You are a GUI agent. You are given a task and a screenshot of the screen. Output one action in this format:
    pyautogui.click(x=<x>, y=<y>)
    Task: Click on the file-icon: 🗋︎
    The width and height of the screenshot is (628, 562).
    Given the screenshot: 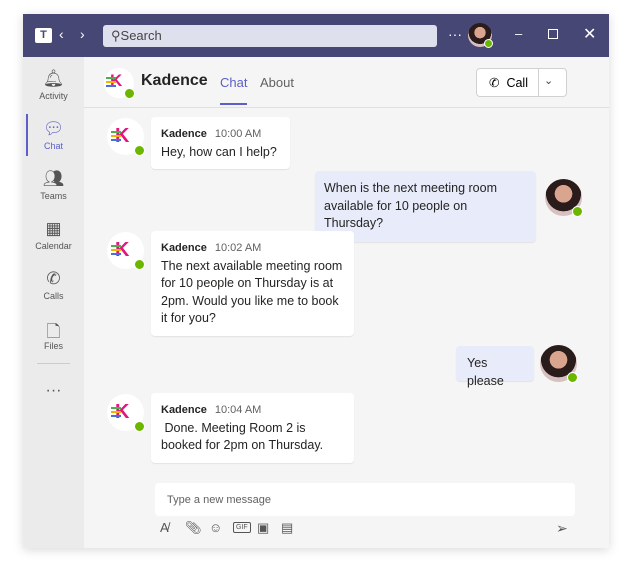 What is the action you would take?
    pyautogui.click(x=53, y=331)
    